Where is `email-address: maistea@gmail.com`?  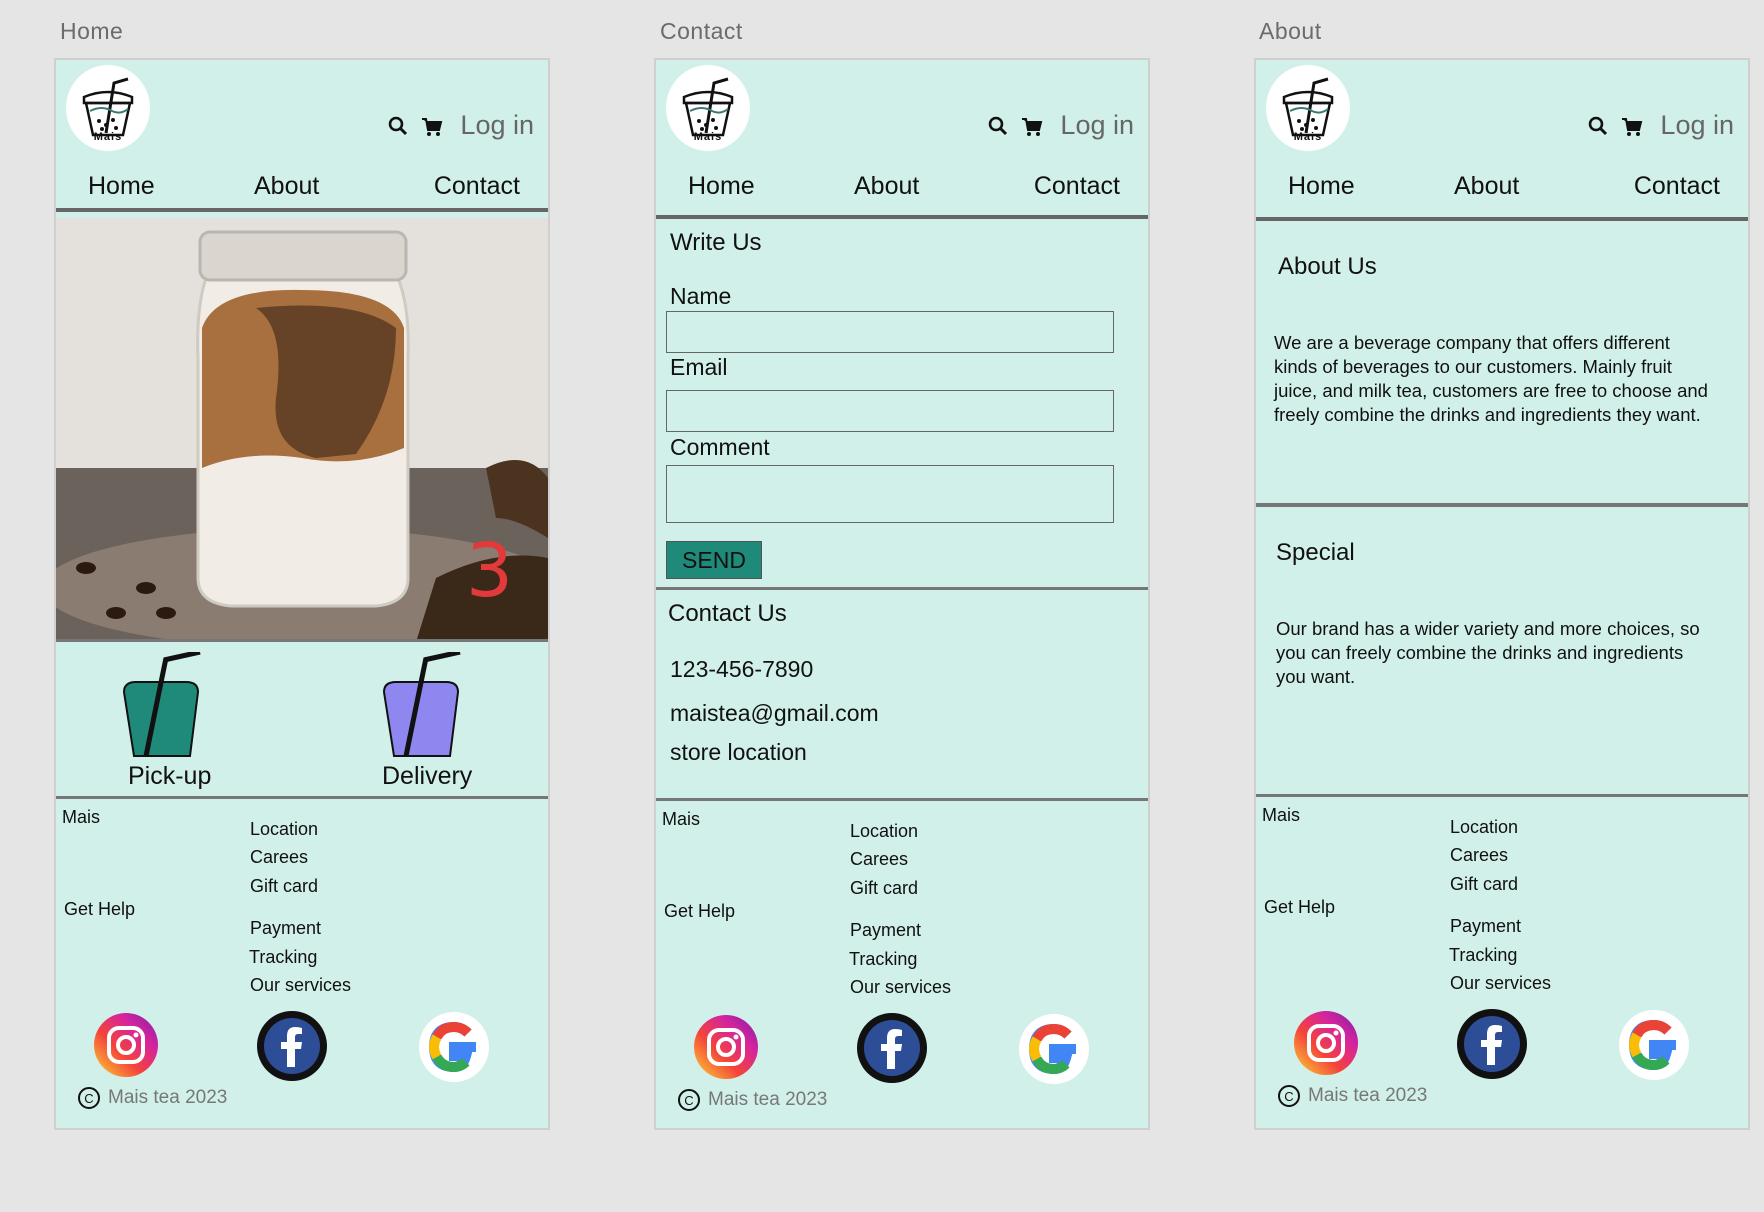
email-address: maistea@gmail.com is located at coordinates (774, 713).